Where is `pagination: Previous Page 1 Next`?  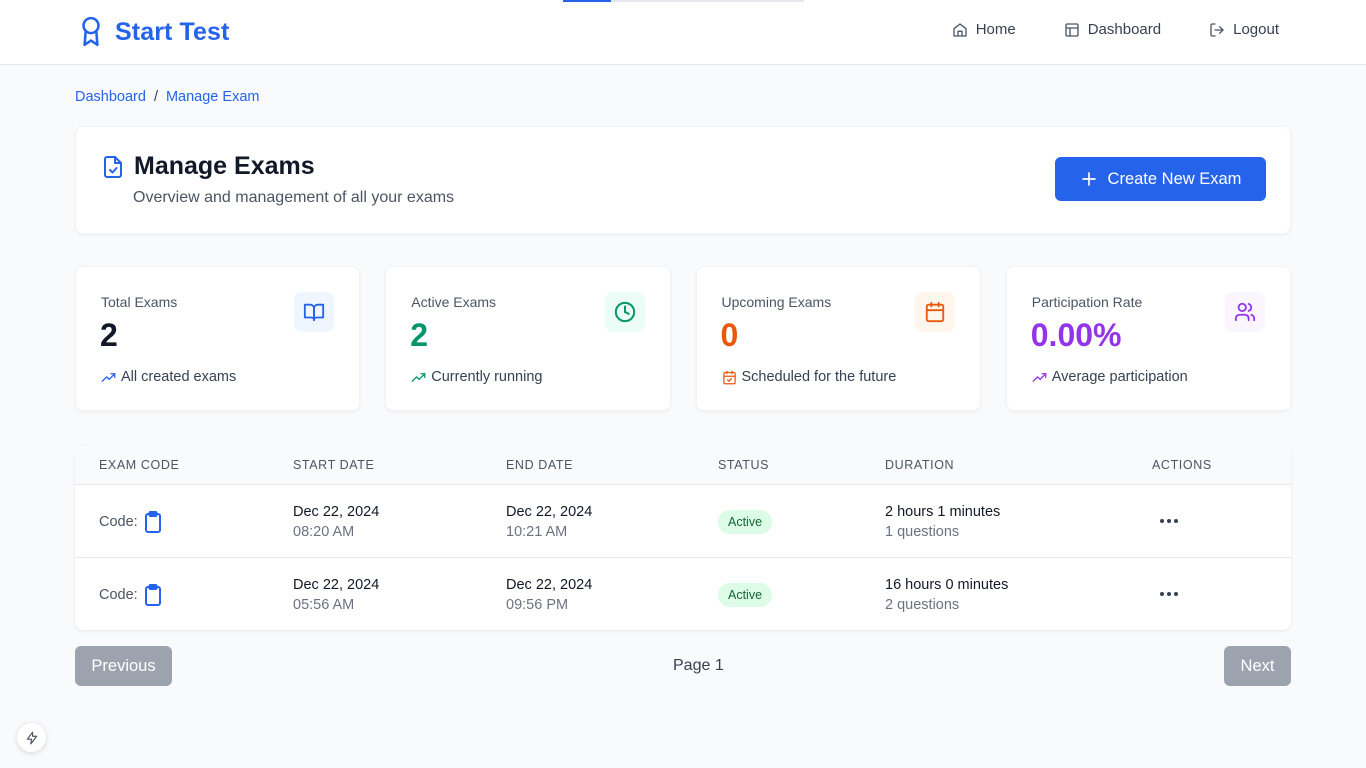 pagination: Previous Page 1 Next is located at coordinates (683, 666).